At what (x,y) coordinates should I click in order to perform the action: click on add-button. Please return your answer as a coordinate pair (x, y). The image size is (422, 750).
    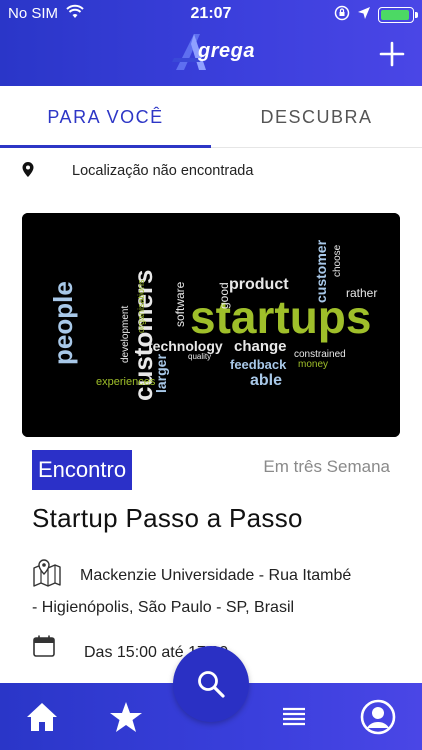
    Looking at the image, I should click on (392, 54).